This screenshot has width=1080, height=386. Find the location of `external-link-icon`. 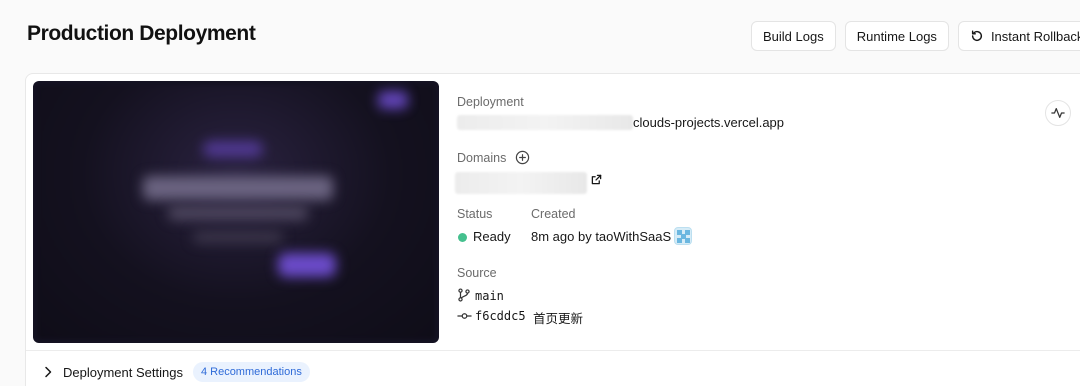

external-link-icon is located at coordinates (596, 179).